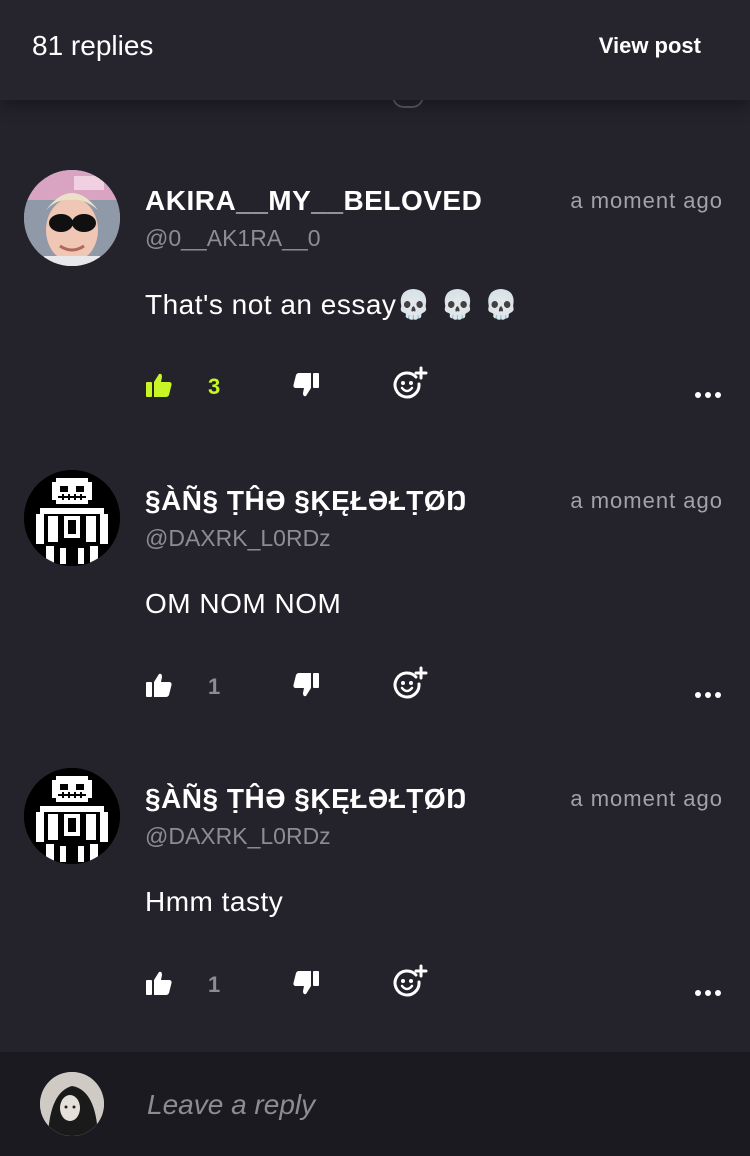 The height and width of the screenshot is (1156, 750). What do you see at coordinates (427, 1105) in the screenshot?
I see `reply-input` at bounding box center [427, 1105].